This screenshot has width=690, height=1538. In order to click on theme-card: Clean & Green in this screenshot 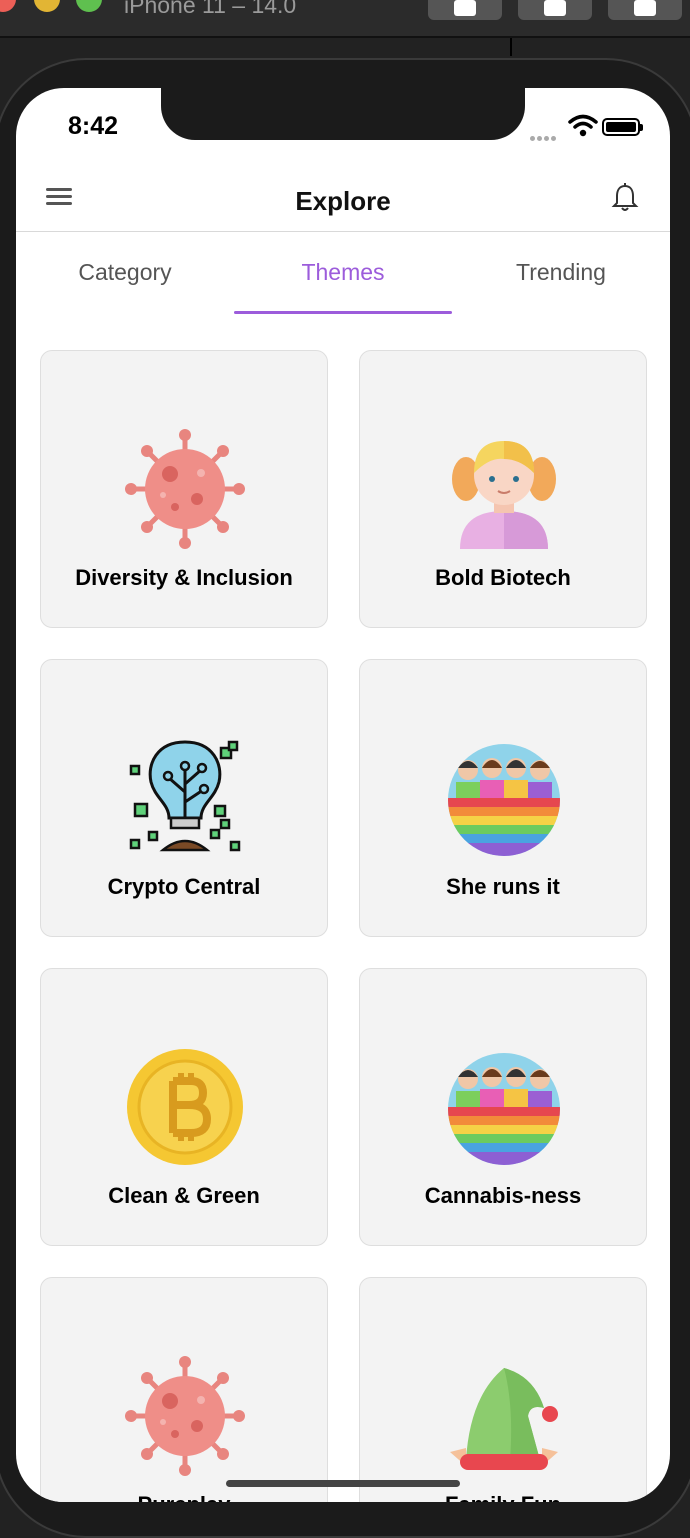, I will do `click(184, 1107)`.